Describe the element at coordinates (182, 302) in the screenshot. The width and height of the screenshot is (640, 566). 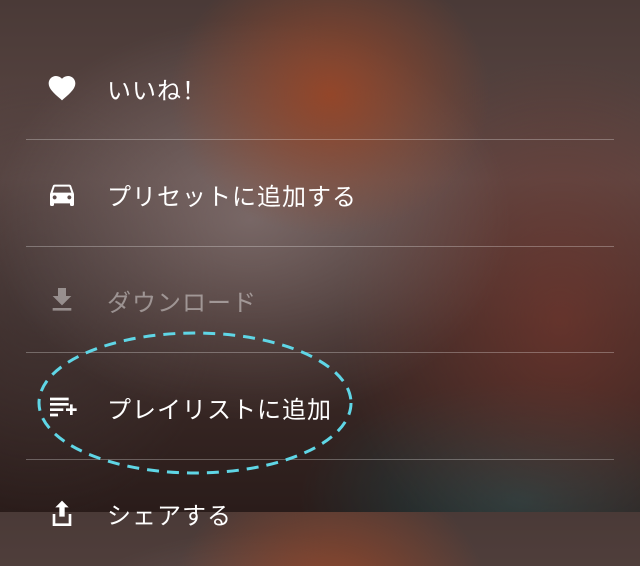
I see `menu-item-download-label: ダウンロード` at that location.